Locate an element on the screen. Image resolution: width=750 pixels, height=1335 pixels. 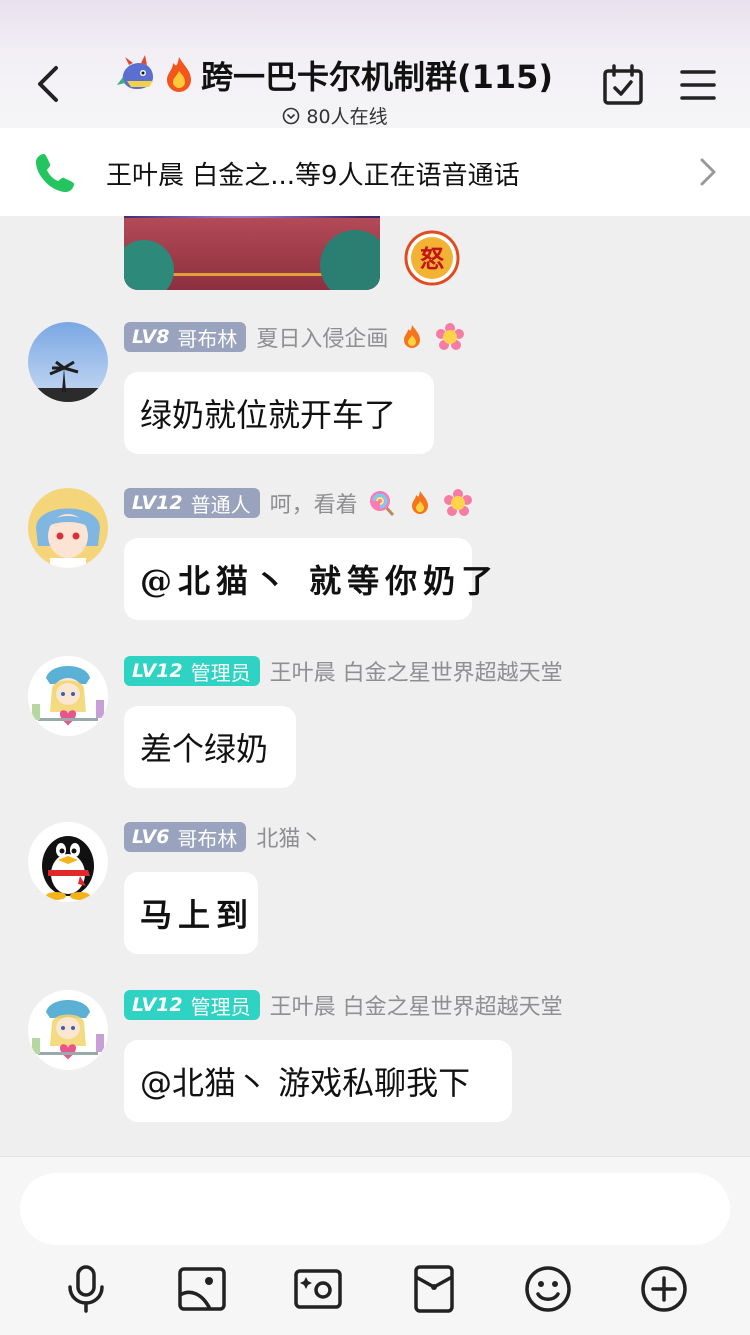
online-status: 80人在线 is located at coordinates (335, 115).